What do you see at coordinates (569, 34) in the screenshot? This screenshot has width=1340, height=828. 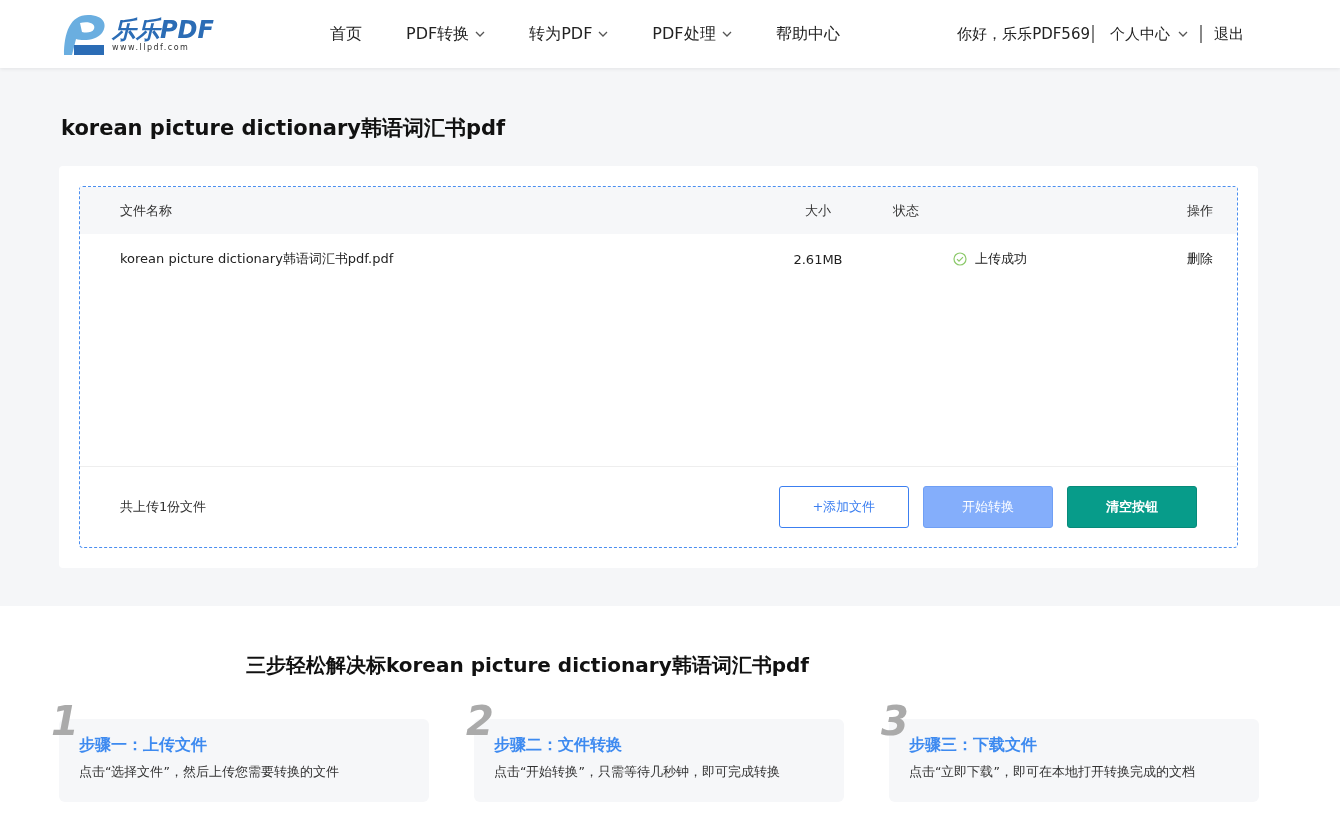 I see `nav-link: 转为PDF` at bounding box center [569, 34].